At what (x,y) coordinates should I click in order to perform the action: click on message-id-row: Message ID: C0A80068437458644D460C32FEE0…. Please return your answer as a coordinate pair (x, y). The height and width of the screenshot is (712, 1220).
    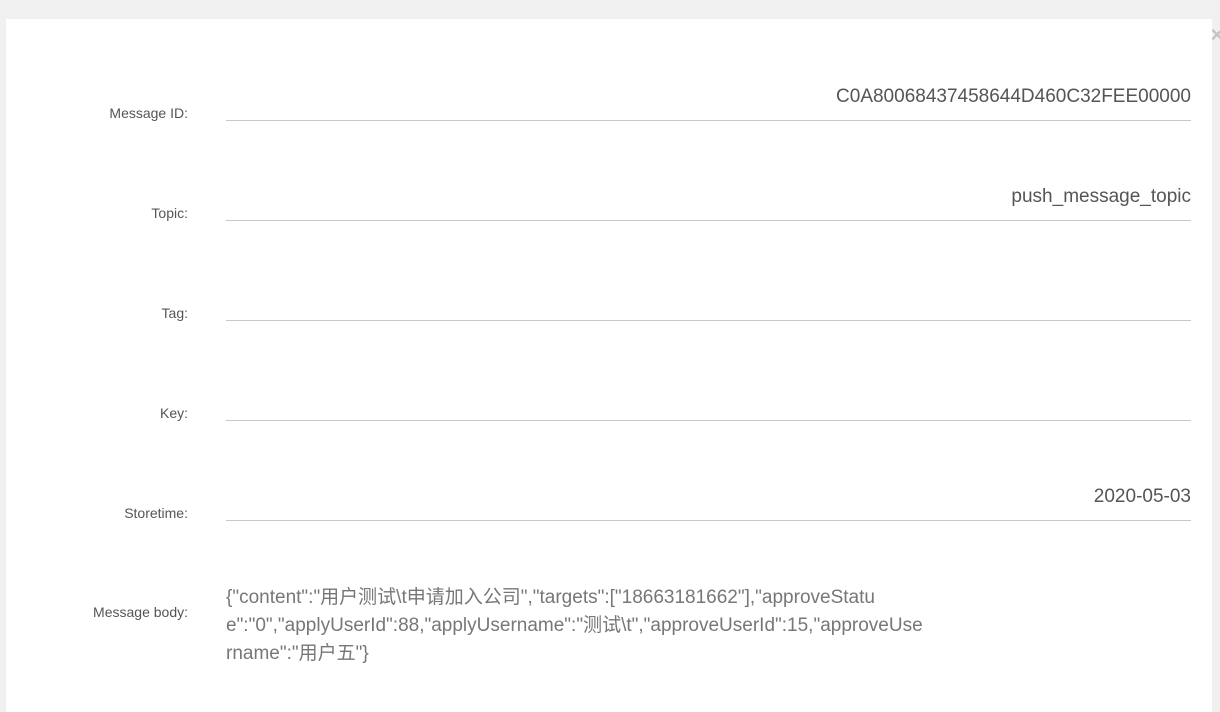
    Looking at the image, I should click on (609, 109).